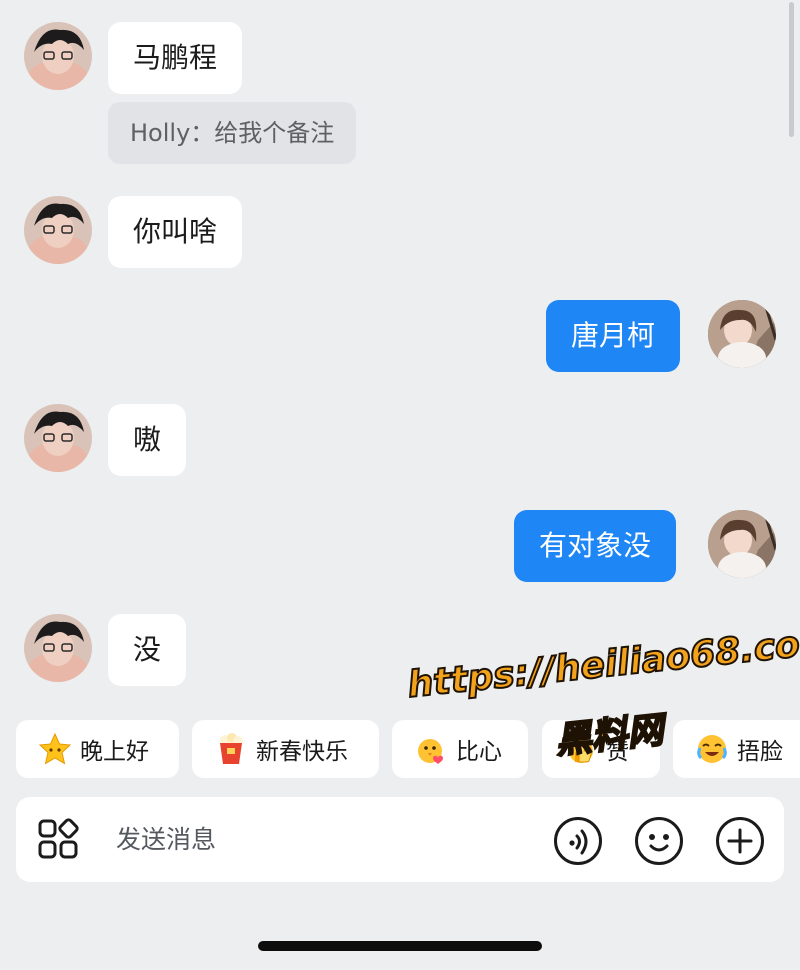 This screenshot has width=800, height=970. I want to click on message-bubble-incoming: 没, so click(147, 650).